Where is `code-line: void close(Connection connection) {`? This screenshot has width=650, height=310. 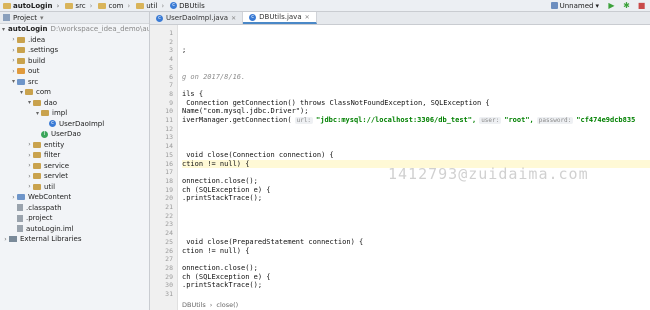
code-line: void close(Connection connection) { is located at coordinates (258, 155).